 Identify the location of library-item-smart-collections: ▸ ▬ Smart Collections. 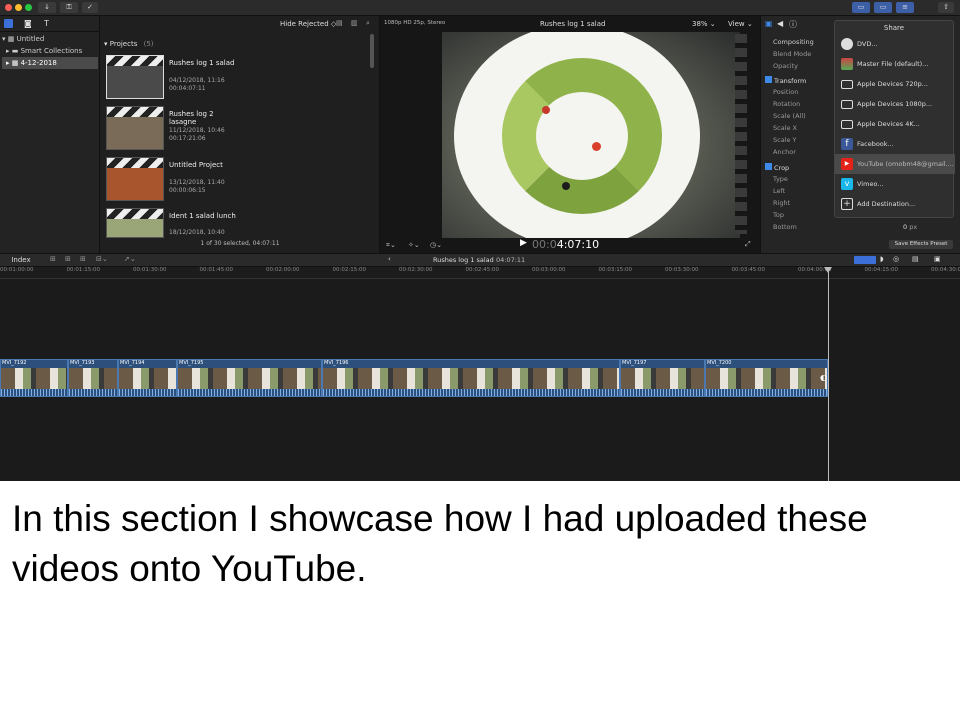
(44, 51).